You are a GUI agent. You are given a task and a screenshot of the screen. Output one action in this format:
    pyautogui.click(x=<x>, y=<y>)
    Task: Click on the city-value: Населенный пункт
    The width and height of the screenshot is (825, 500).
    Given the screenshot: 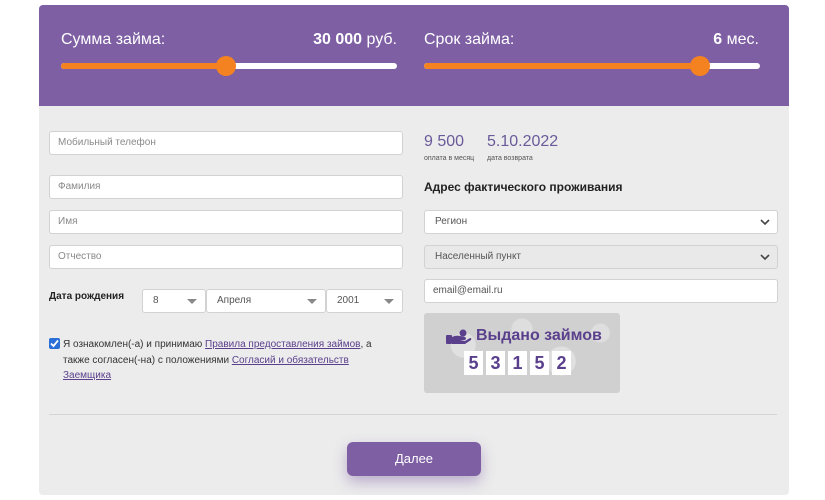 What is the action you would take?
    pyautogui.click(x=478, y=256)
    